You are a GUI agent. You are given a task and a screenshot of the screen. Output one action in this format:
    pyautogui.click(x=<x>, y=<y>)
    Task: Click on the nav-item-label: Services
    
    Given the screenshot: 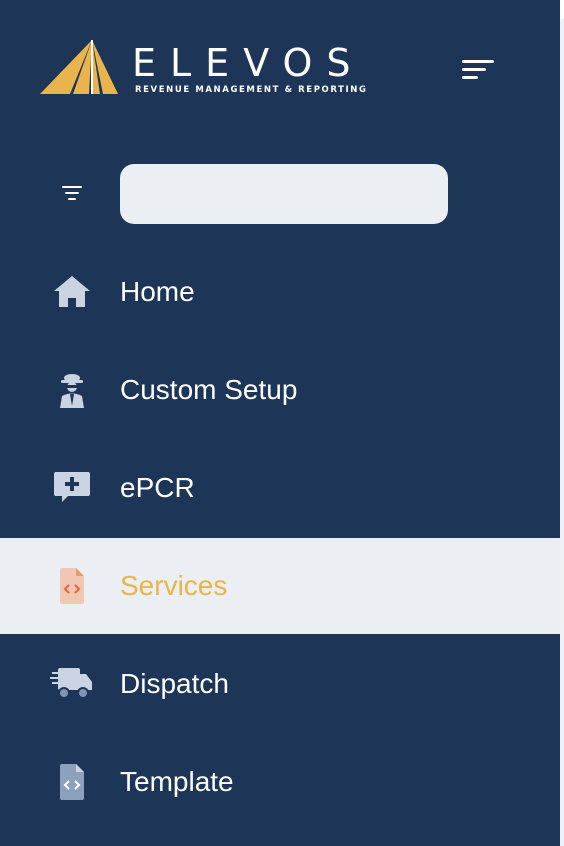 What is the action you would take?
    pyautogui.click(x=174, y=585)
    